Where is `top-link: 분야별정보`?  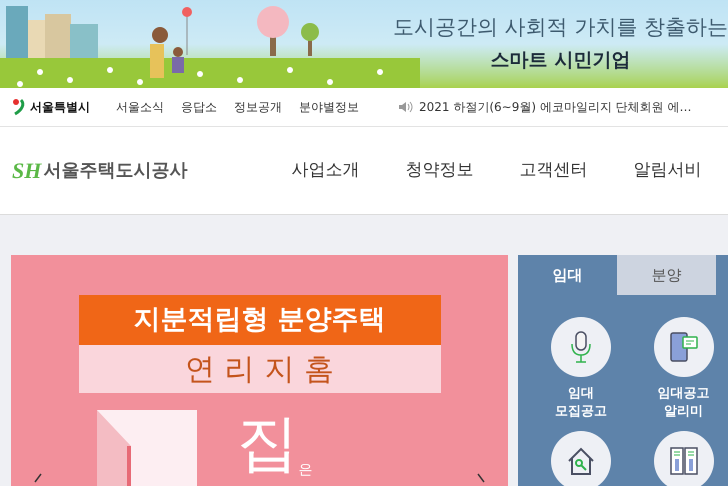
top-link: 분야별정보 is located at coordinates (329, 107).